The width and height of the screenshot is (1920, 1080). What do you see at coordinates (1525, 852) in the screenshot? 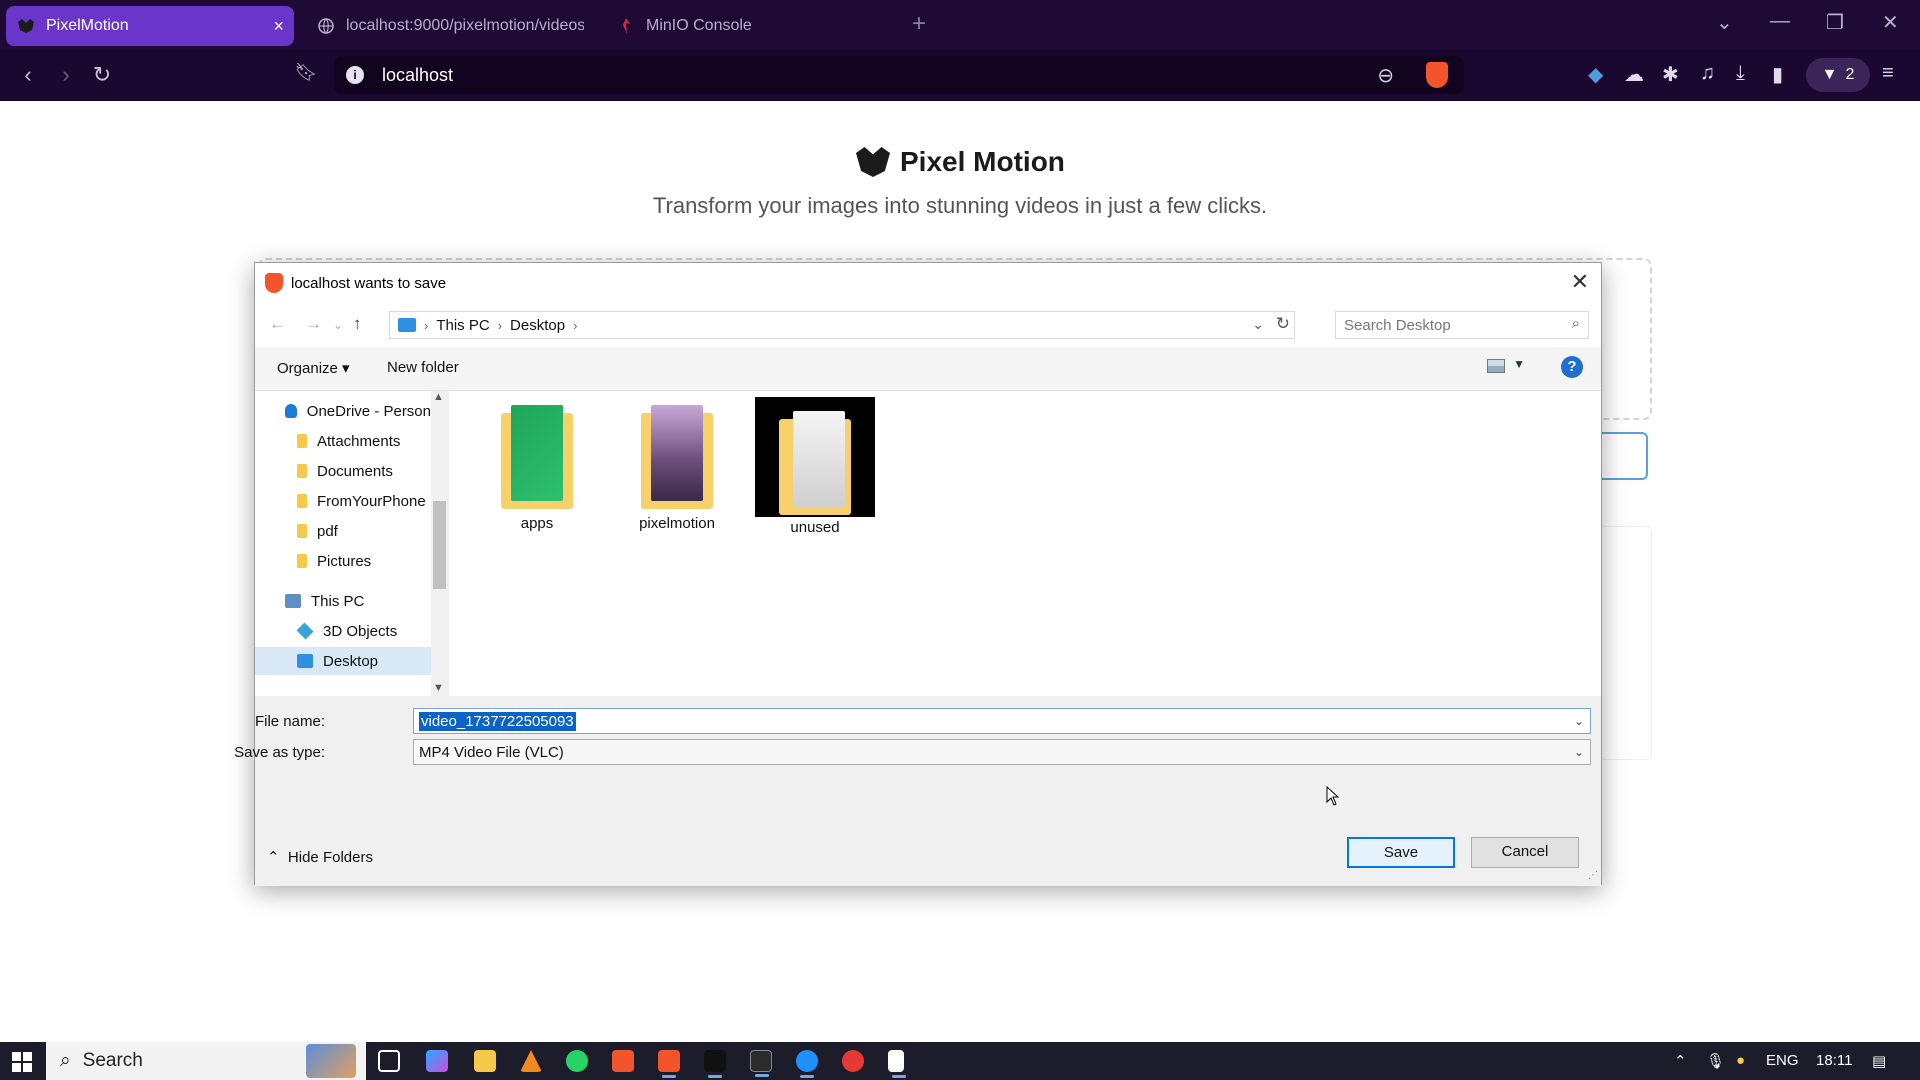
I see `cancel-button: Cancel` at bounding box center [1525, 852].